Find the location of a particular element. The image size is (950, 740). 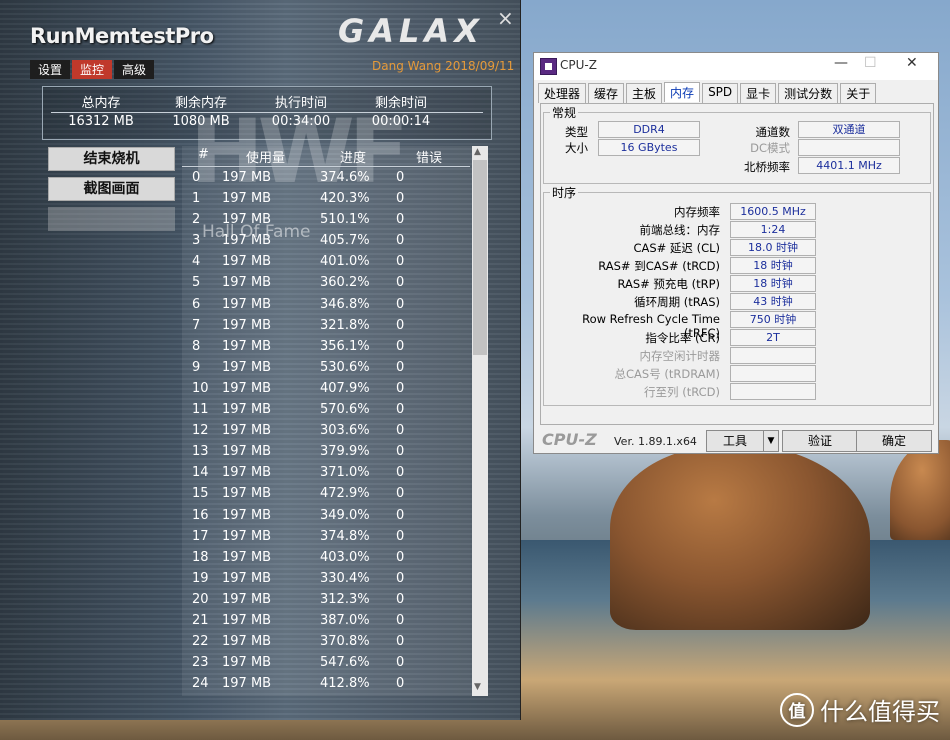

cell-progress: 420.3% is located at coordinates (345, 199).